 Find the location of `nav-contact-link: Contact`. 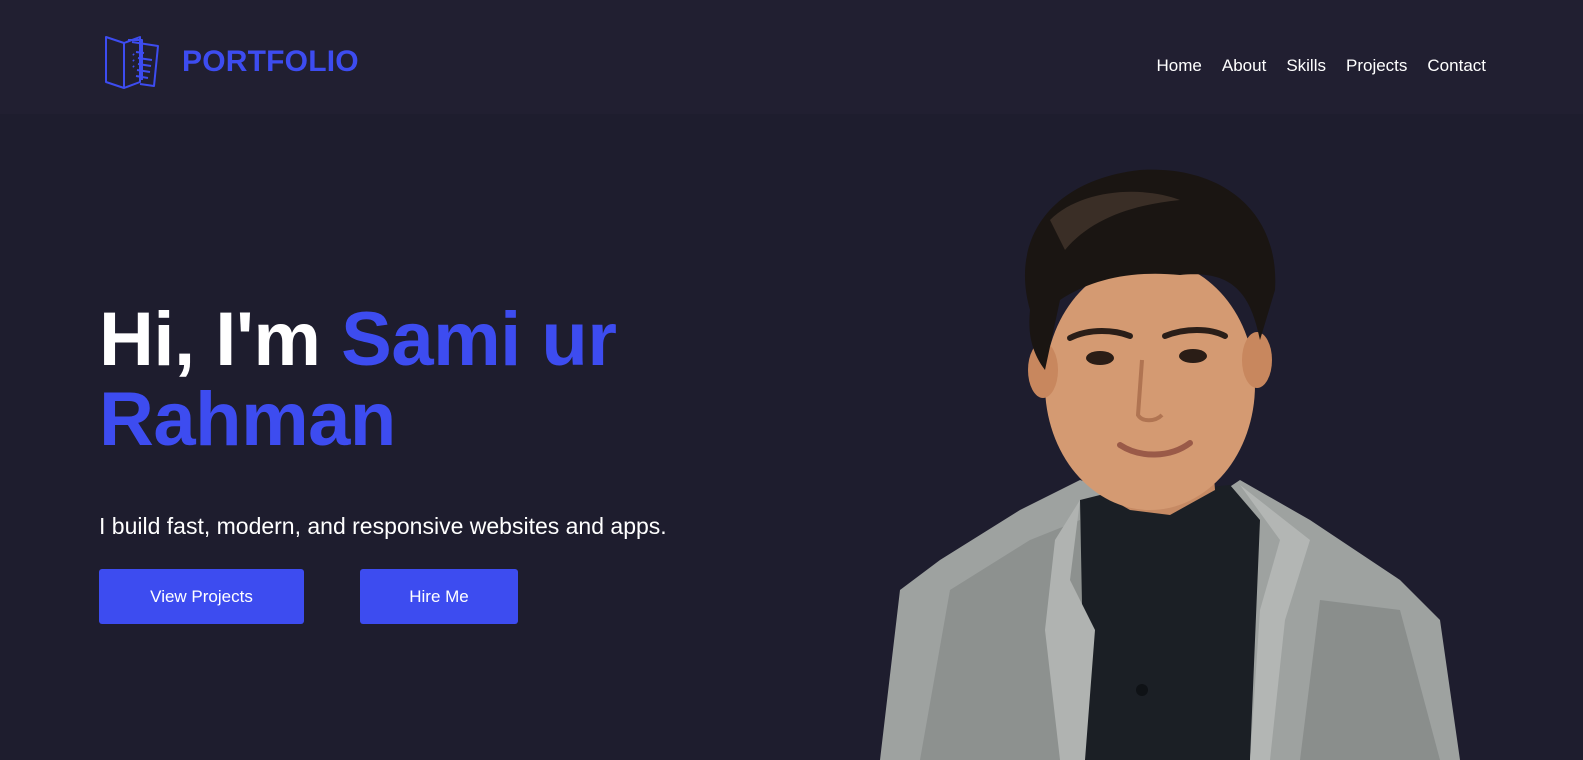

nav-contact-link: Contact is located at coordinates (1456, 66).